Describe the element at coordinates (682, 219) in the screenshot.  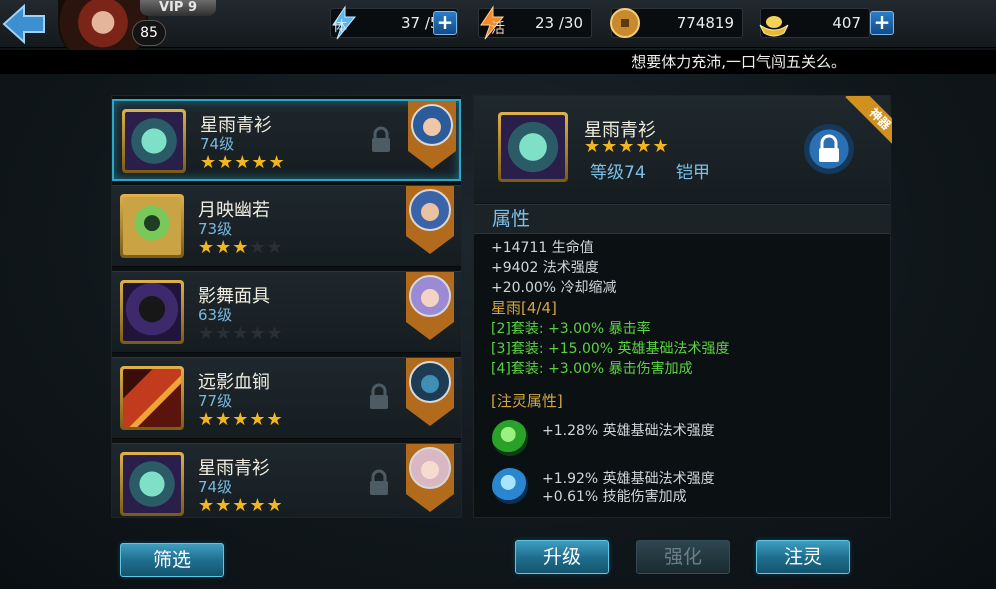
I see `attributes-title: 属性` at that location.